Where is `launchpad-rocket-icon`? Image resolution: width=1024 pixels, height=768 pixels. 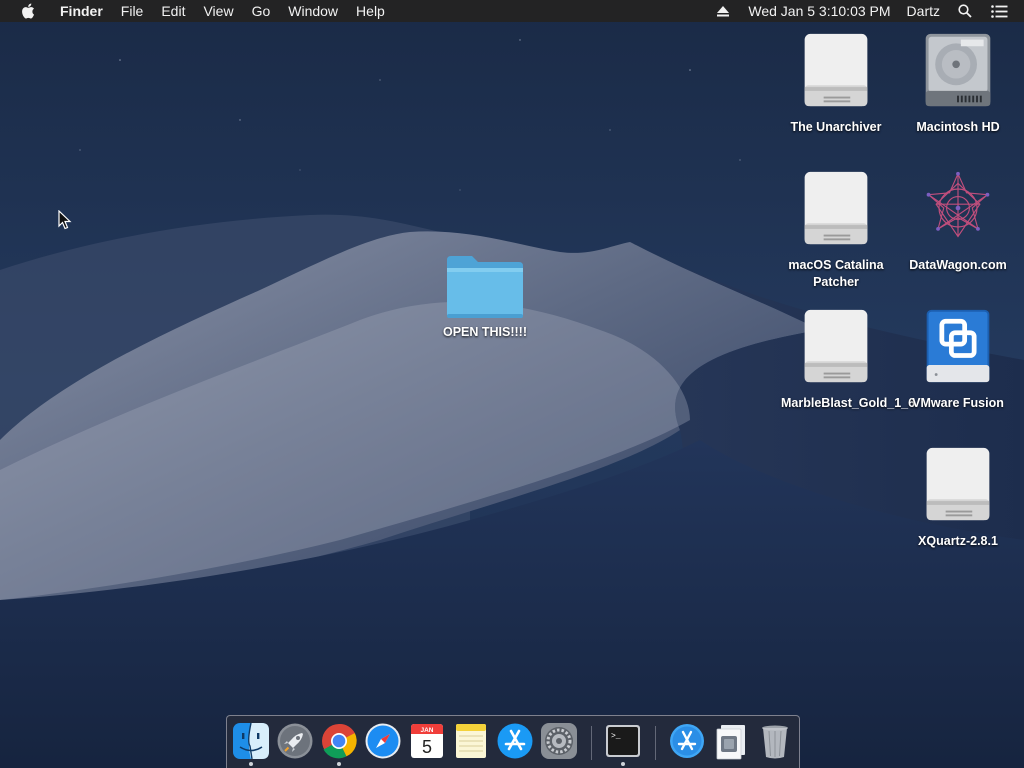
launchpad-rocket-icon is located at coordinates (295, 741).